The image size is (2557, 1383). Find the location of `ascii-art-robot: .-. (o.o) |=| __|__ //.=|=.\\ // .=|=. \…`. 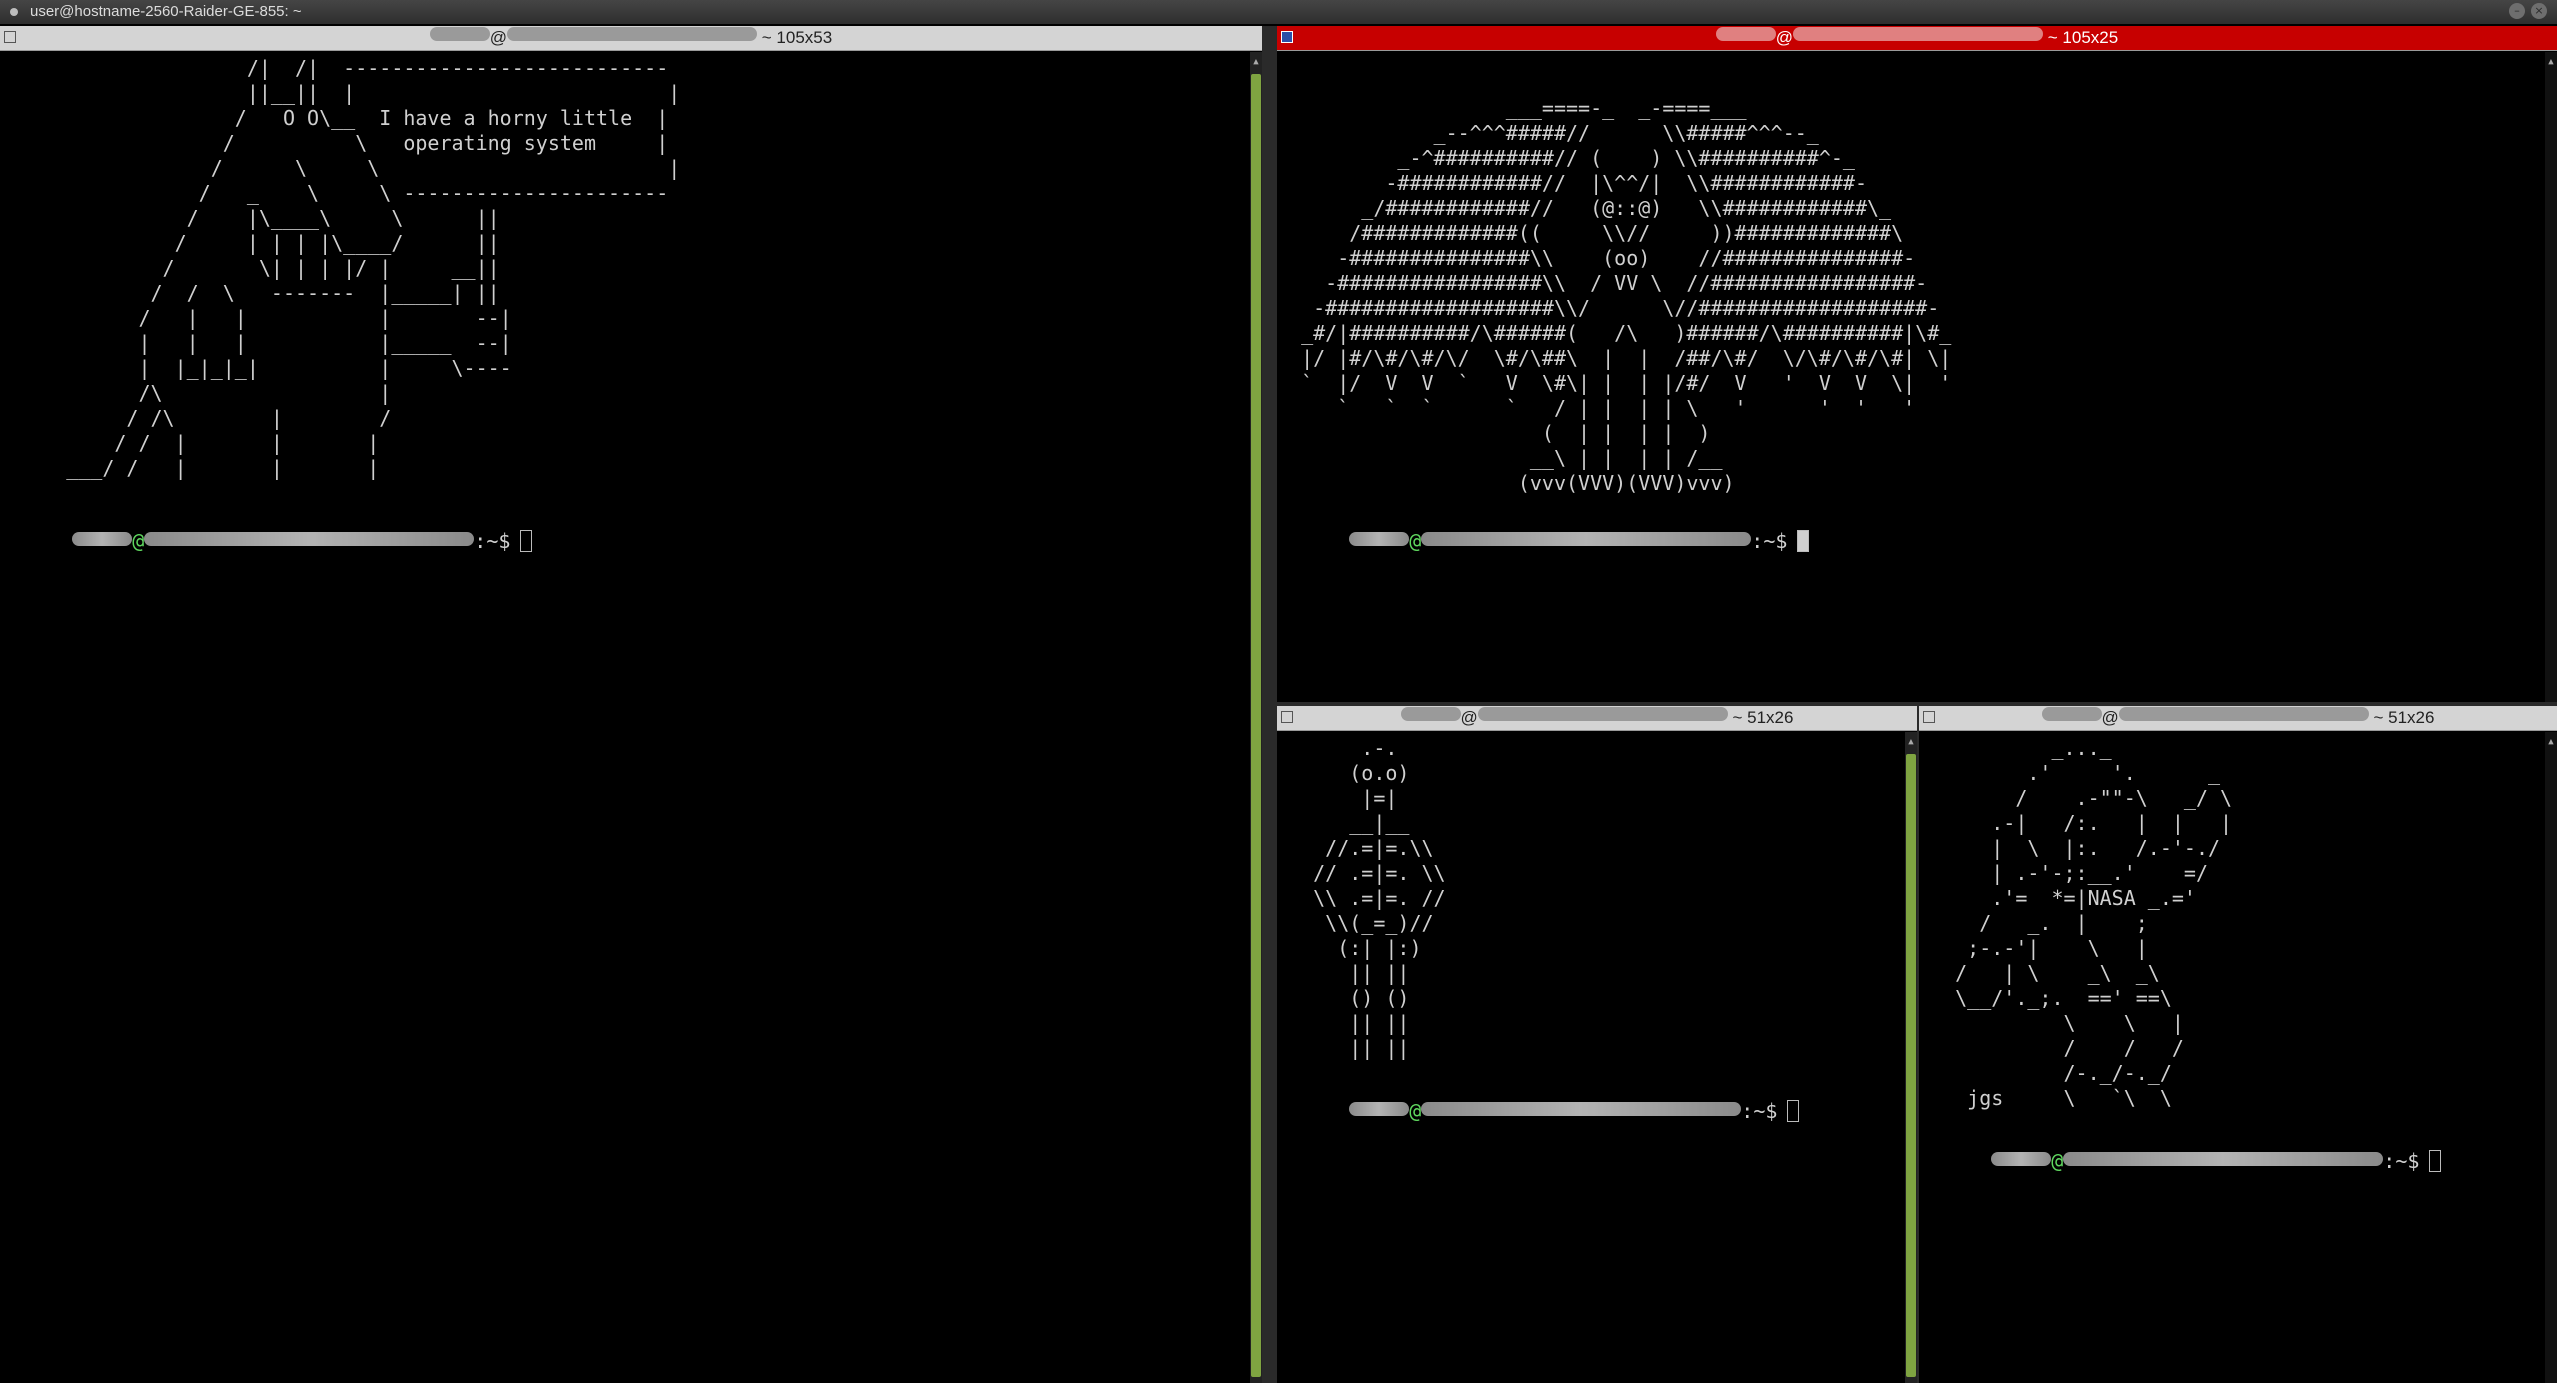

ascii-art-robot: .-. (o.o) |=| __|__ //.=|=.\\ // .=|=. \… is located at coordinates (1379, 898).